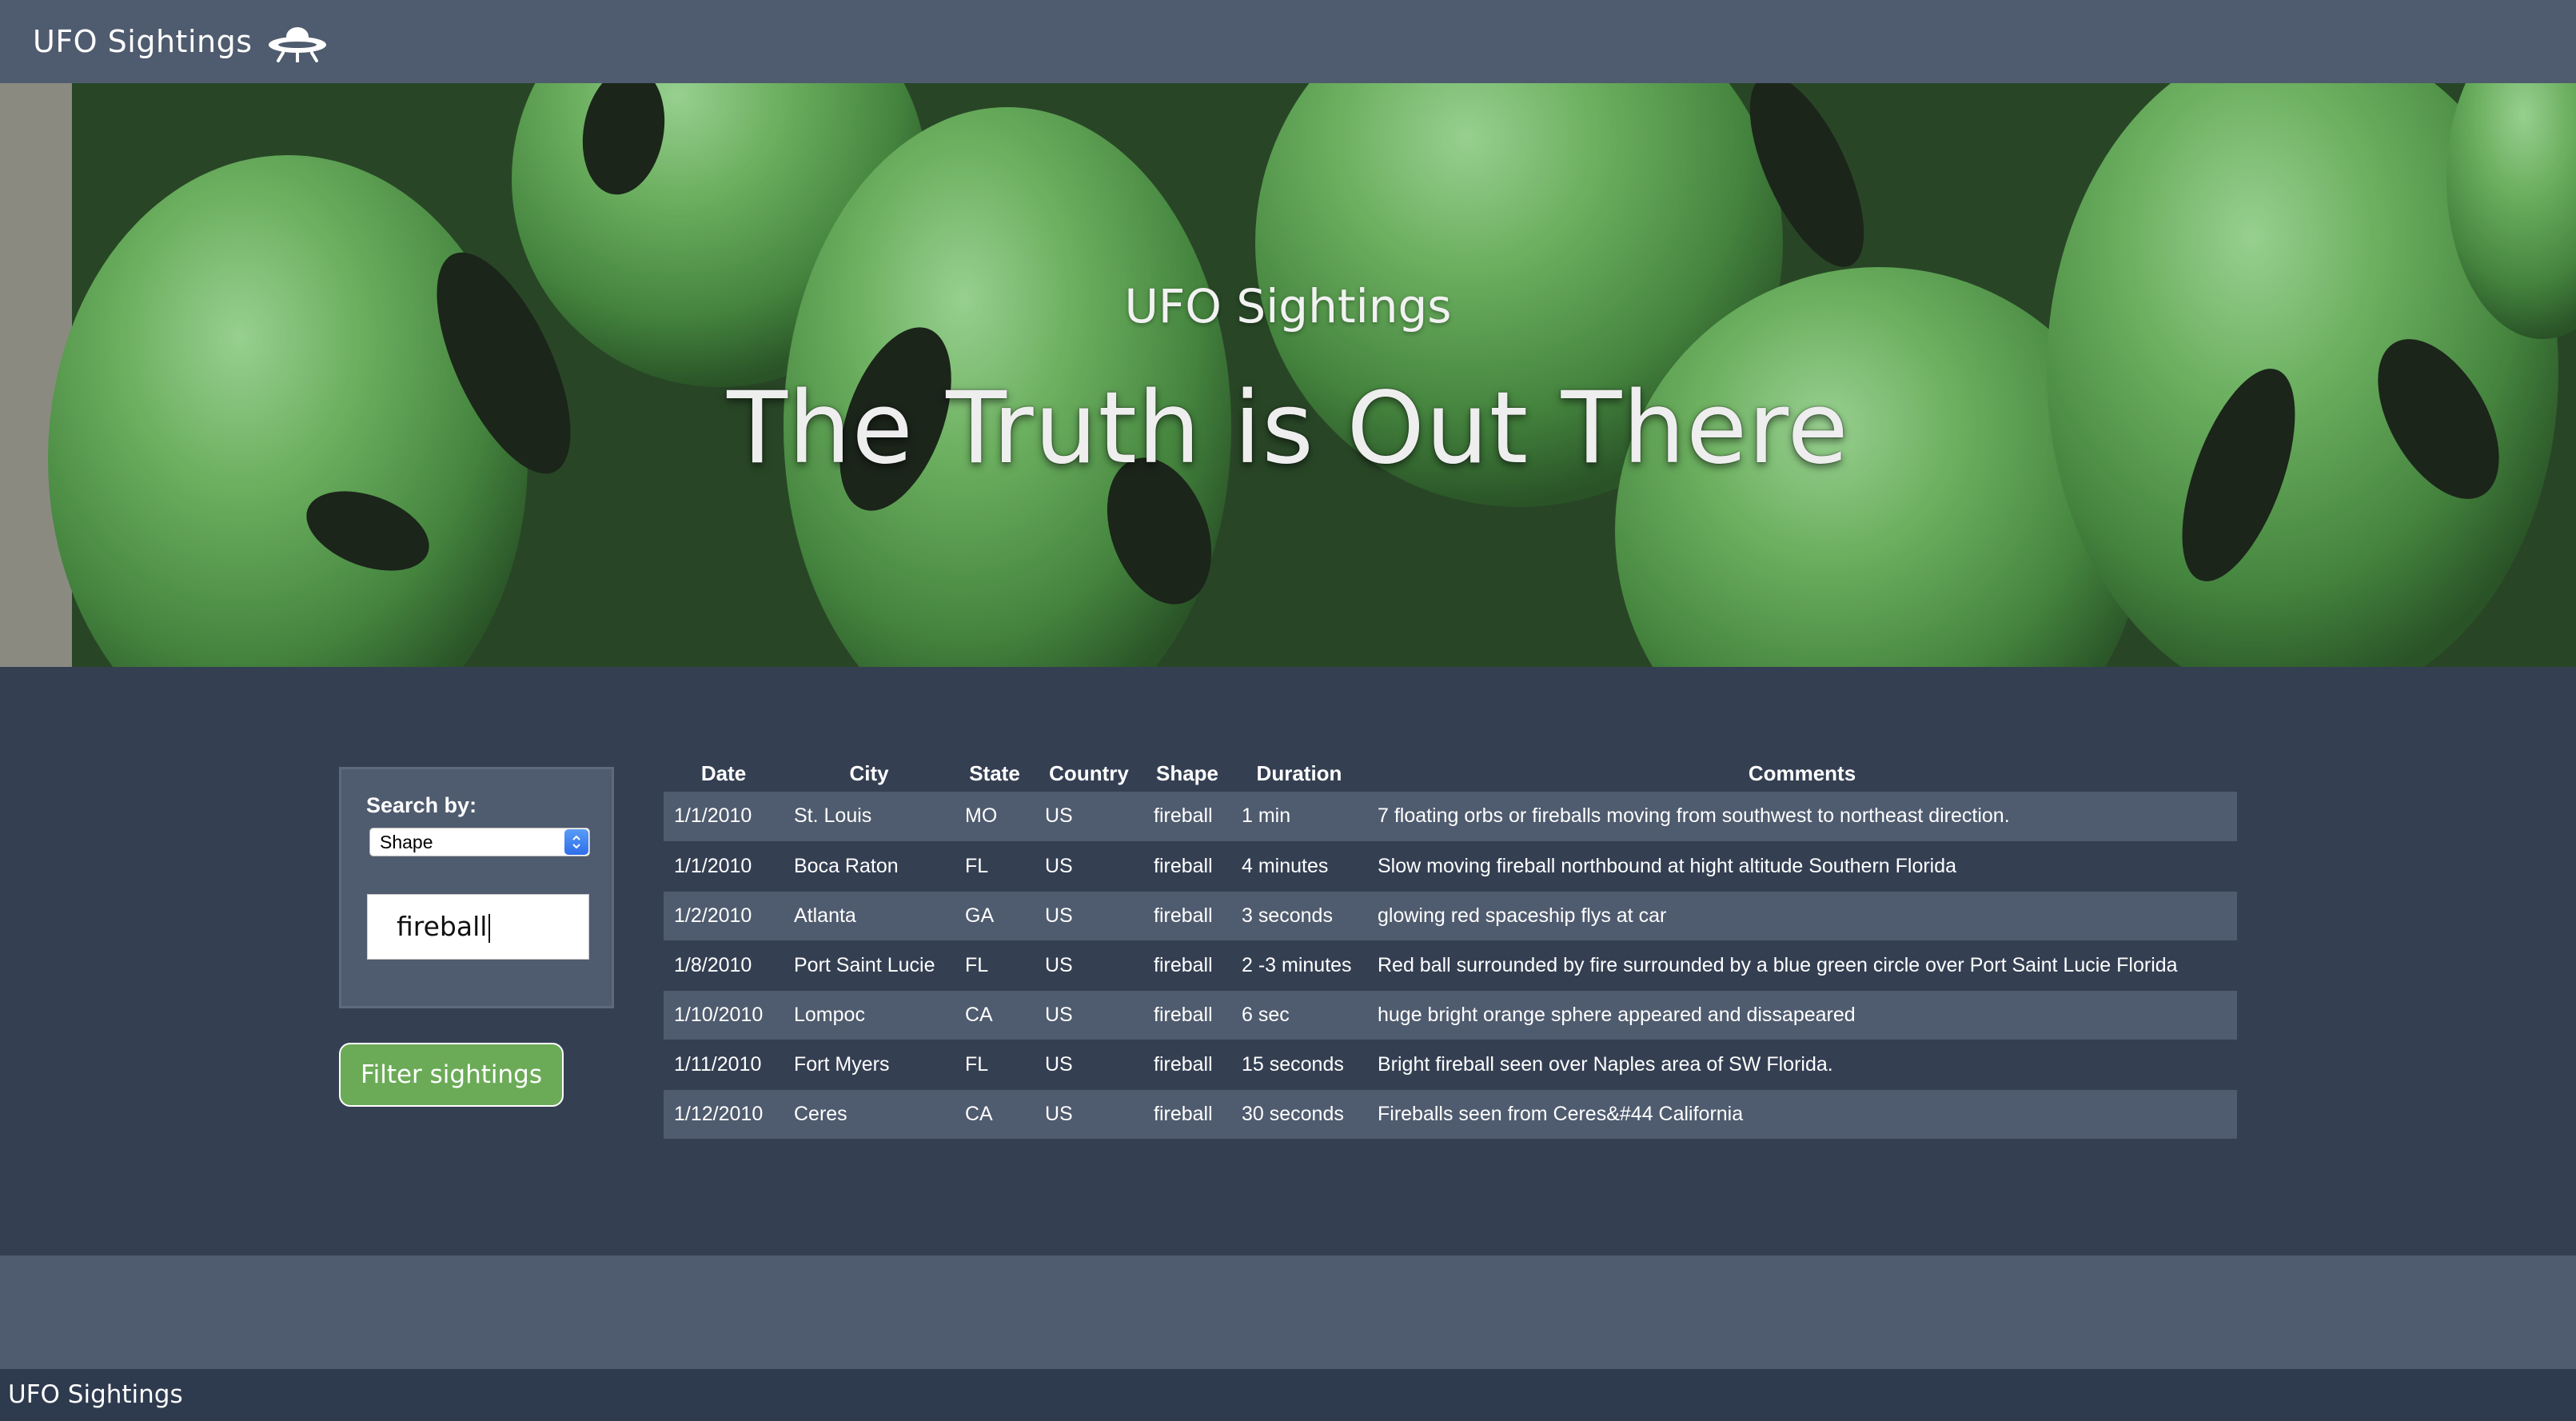 The width and height of the screenshot is (2576, 1421). Describe the element at coordinates (870, 817) in the screenshot. I see `cell-city: St. Louis` at that location.